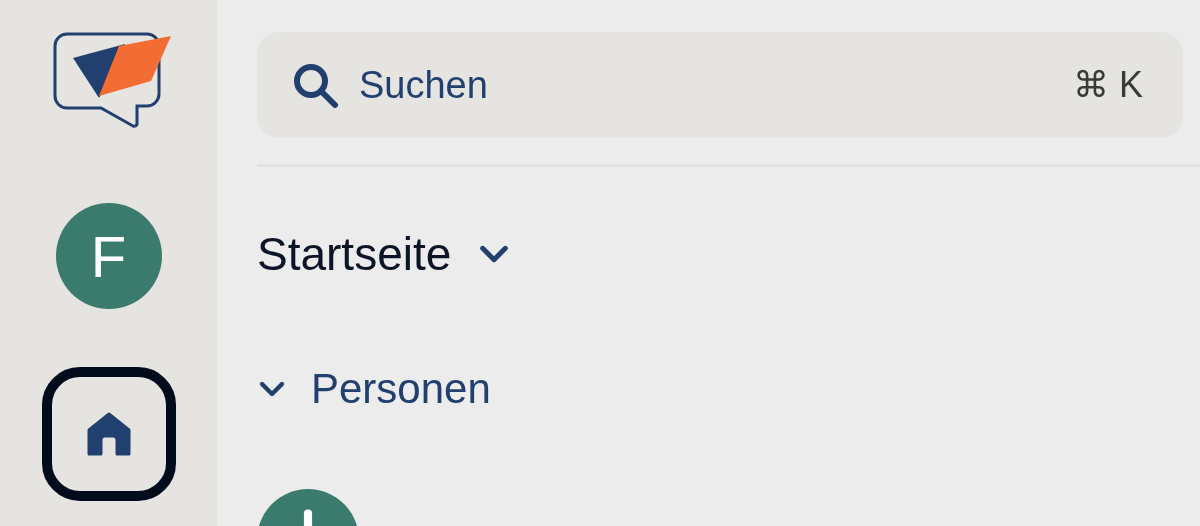 The image size is (1200, 526). What do you see at coordinates (315, 85) in the screenshot?
I see `search-icon` at bounding box center [315, 85].